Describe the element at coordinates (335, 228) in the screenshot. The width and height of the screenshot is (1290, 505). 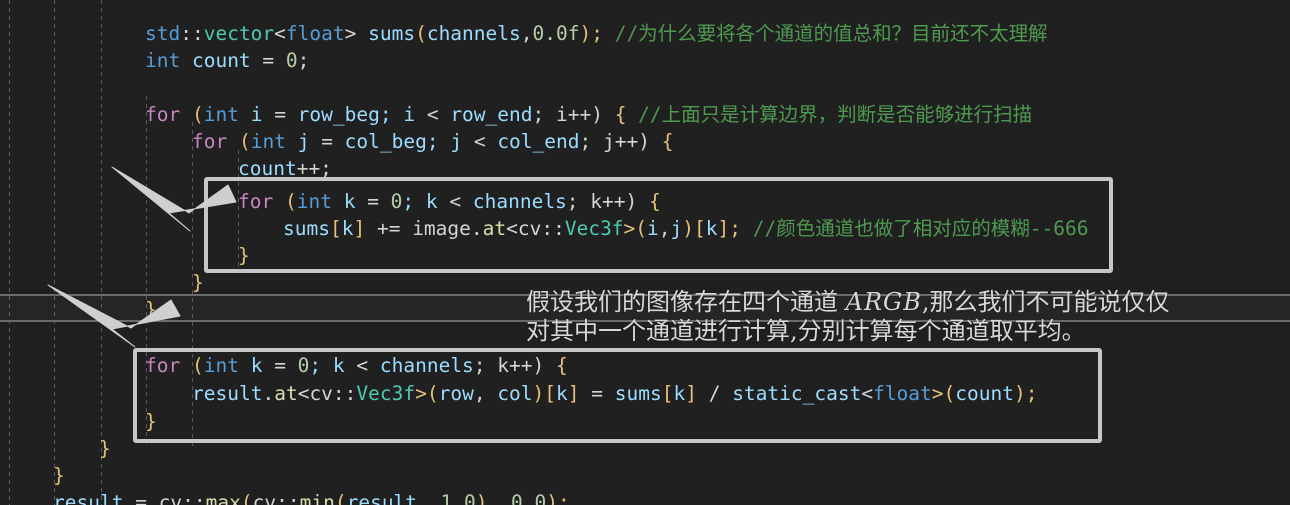
I see `token-bracket: [` at that location.